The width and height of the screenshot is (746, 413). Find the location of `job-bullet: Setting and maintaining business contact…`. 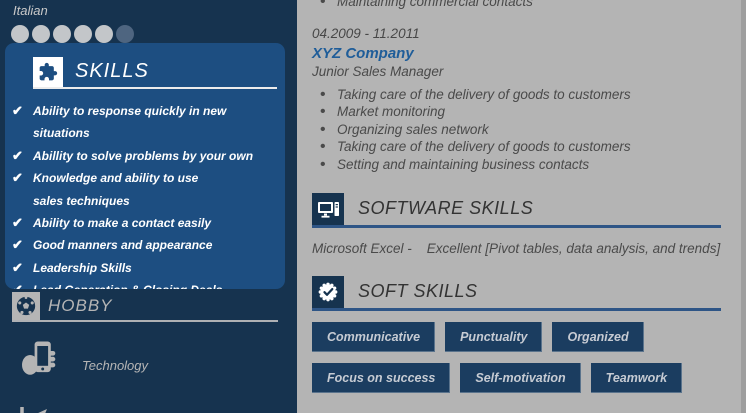

job-bullet: Setting and maintaining business contact… is located at coordinates (516, 165).